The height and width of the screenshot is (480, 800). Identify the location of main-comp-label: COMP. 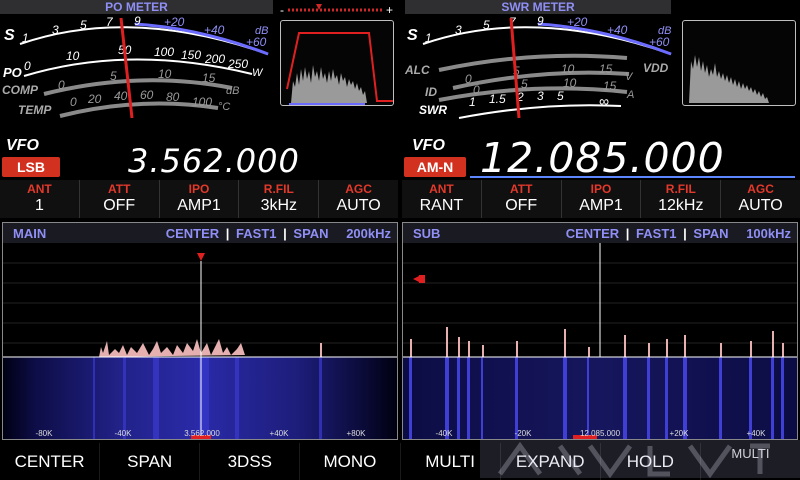
(20, 90).